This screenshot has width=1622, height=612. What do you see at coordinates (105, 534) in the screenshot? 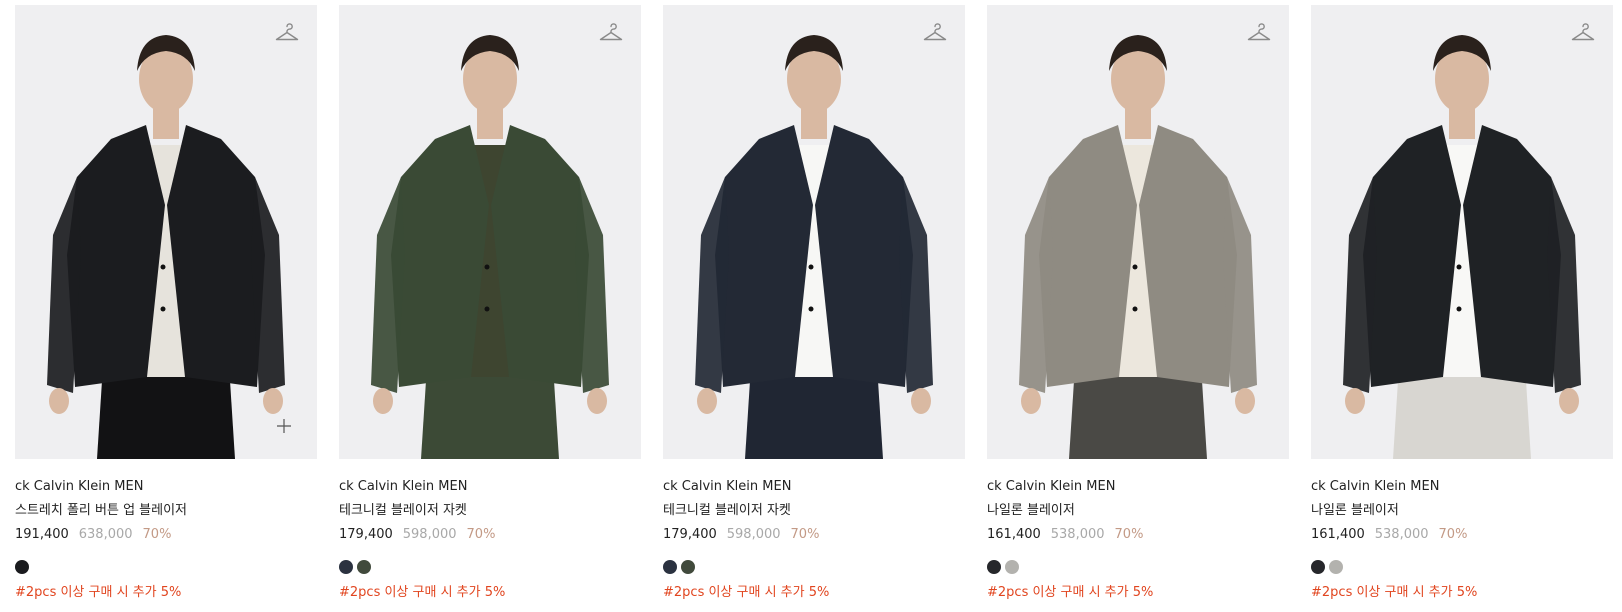
I see `original-price: 638,000` at bounding box center [105, 534].